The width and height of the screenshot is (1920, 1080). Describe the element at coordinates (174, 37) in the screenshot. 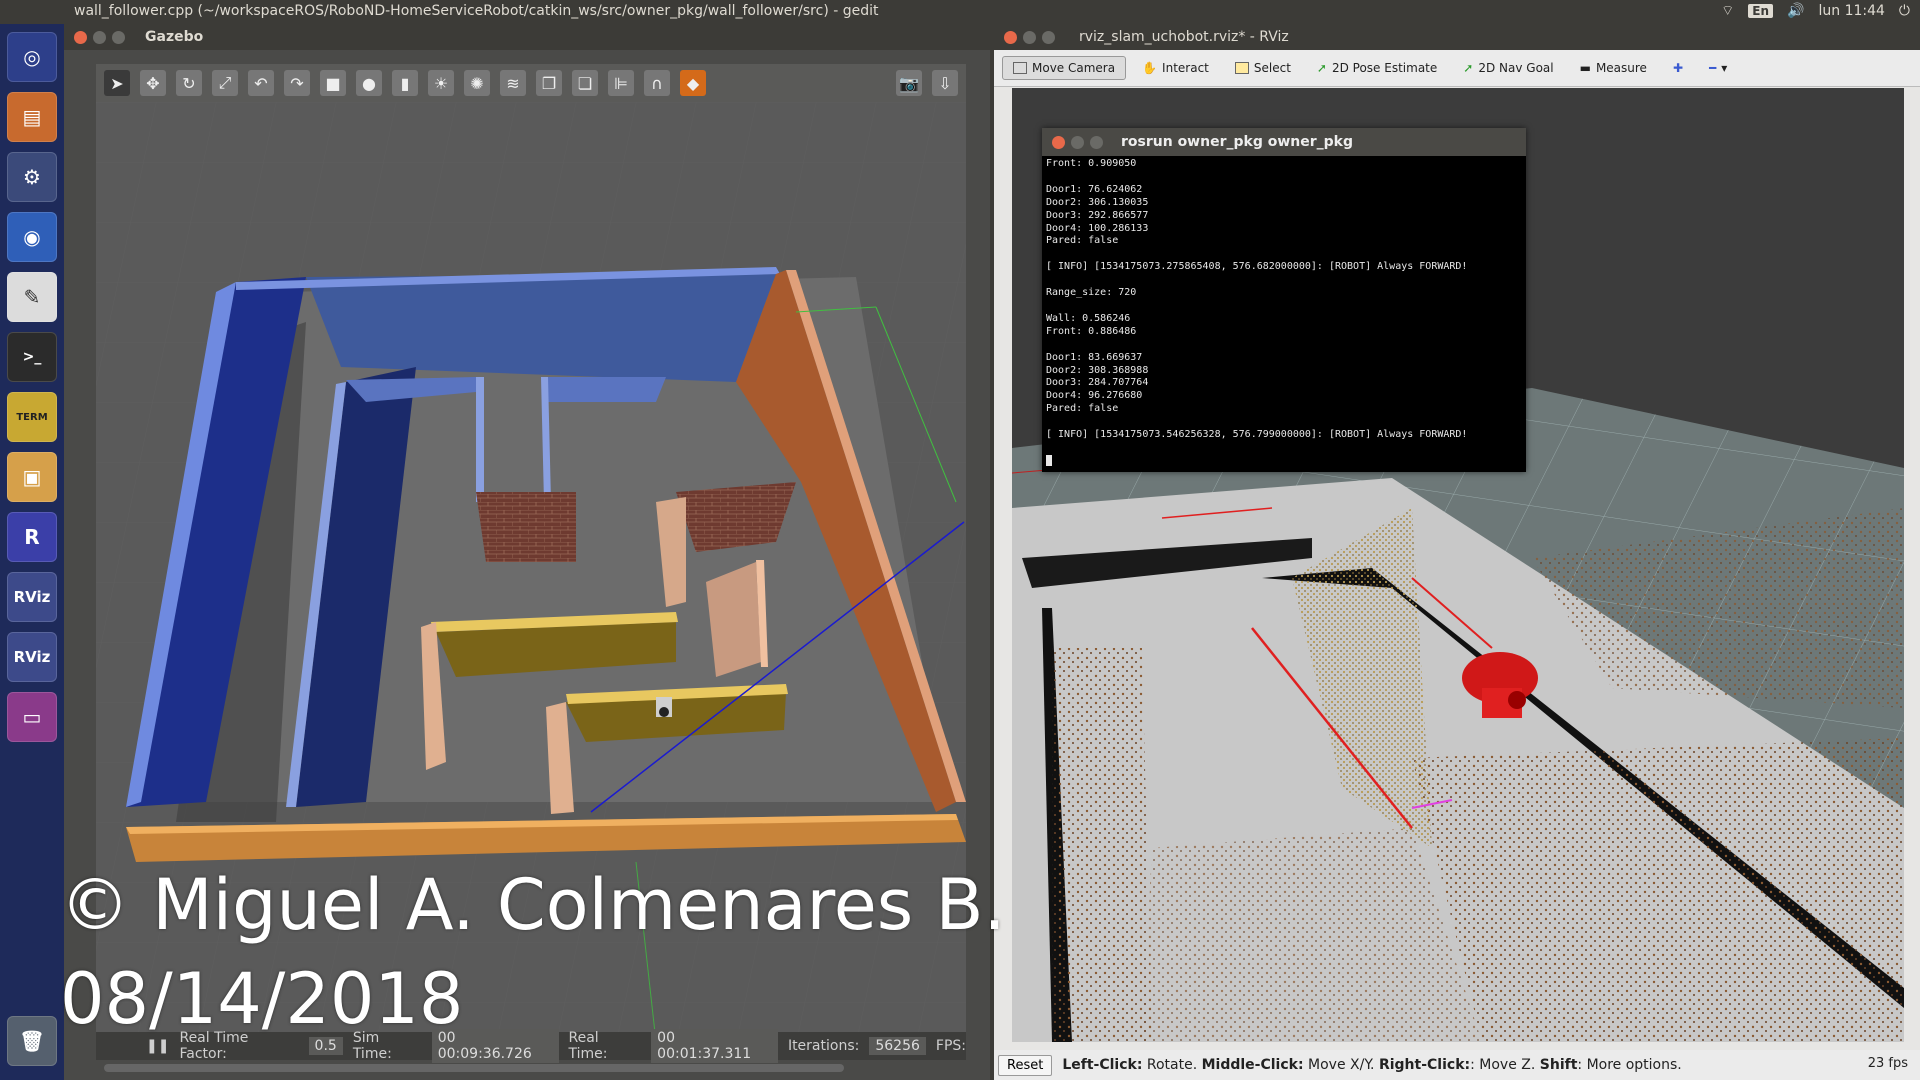

I see `gazebo-title: Gazebo` at that location.